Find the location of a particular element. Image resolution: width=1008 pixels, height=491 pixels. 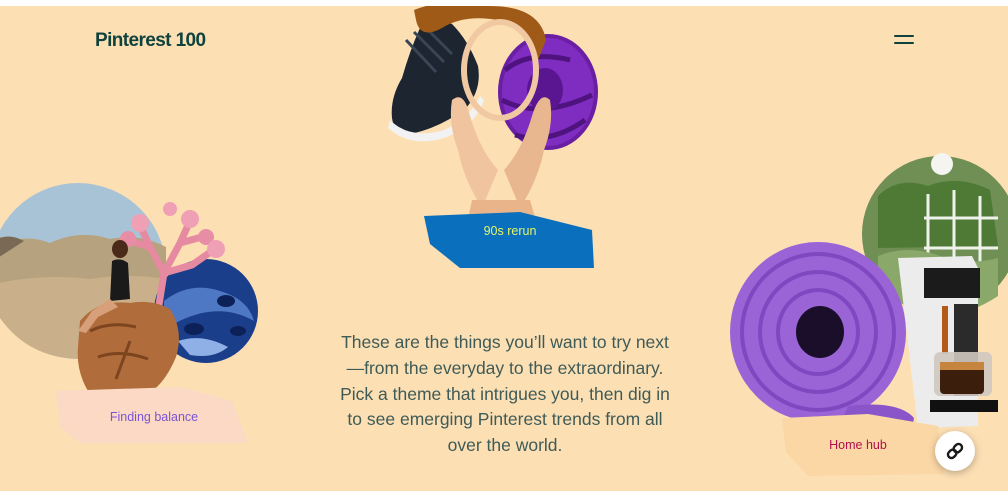

menu-line-bottom is located at coordinates (904, 43).